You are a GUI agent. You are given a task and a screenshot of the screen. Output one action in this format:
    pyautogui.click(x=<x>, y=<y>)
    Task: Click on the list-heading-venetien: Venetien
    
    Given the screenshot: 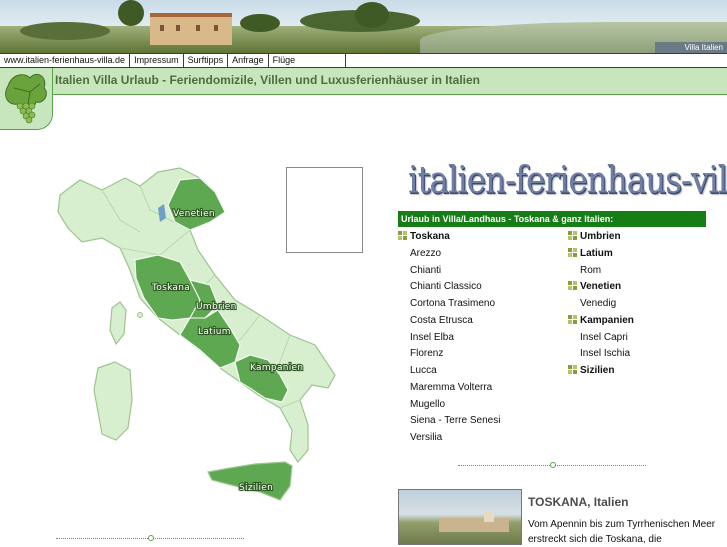 What is the action you would take?
    pyautogui.click(x=638, y=287)
    